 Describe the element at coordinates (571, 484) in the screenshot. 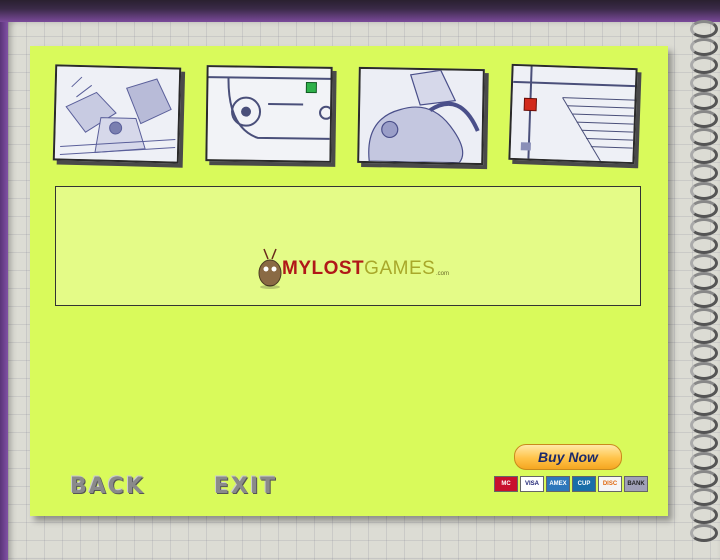

I see `payment-cards: MC VISA AMEX CUP DISC BANK` at that location.